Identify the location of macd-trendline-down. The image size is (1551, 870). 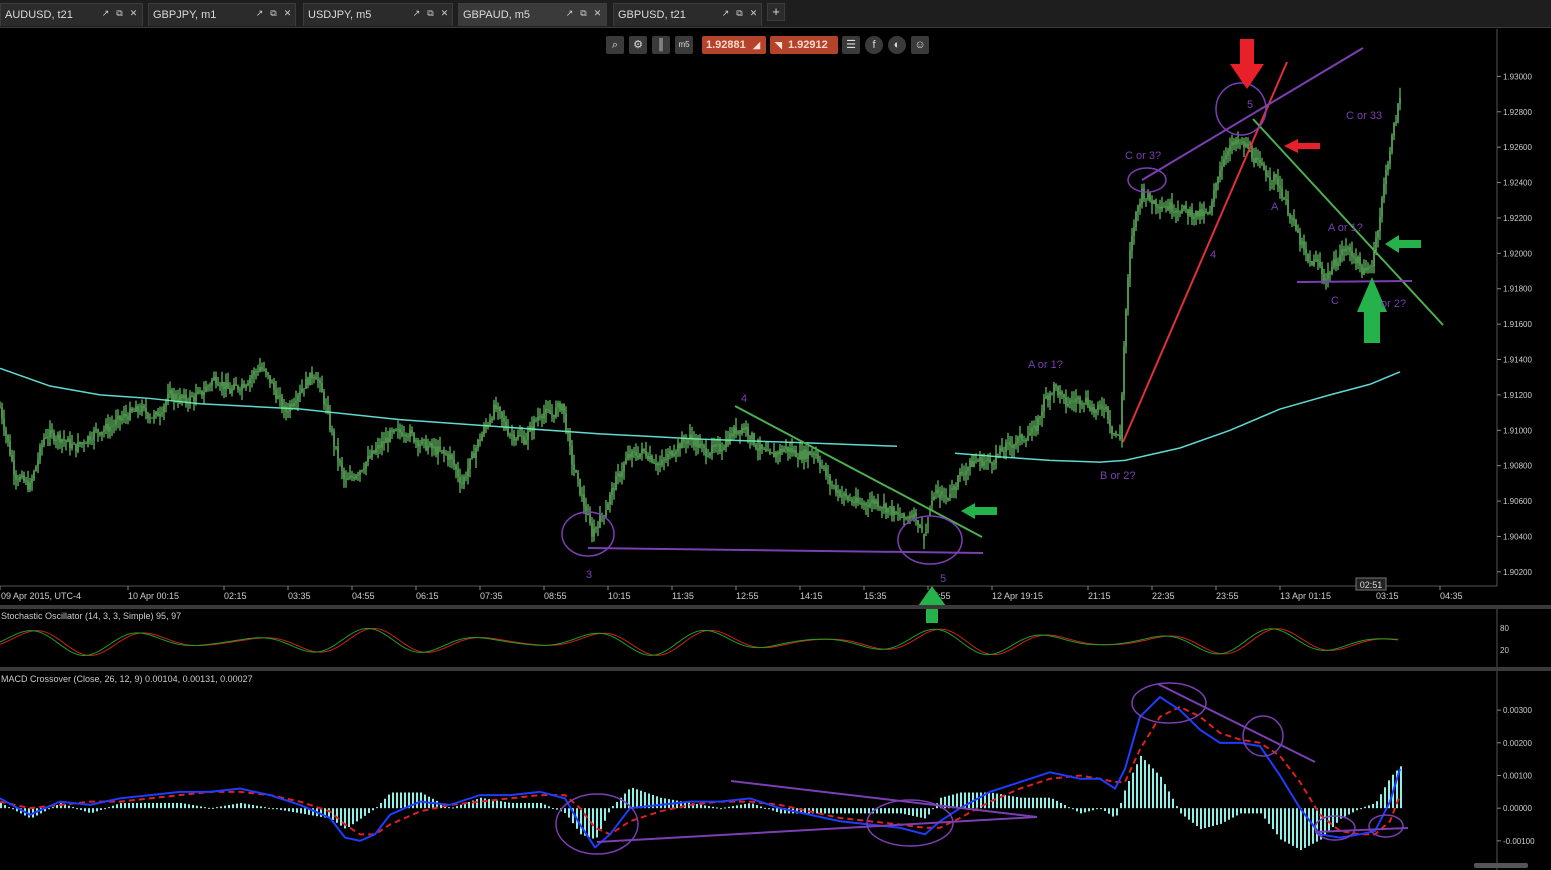
(1236, 723).